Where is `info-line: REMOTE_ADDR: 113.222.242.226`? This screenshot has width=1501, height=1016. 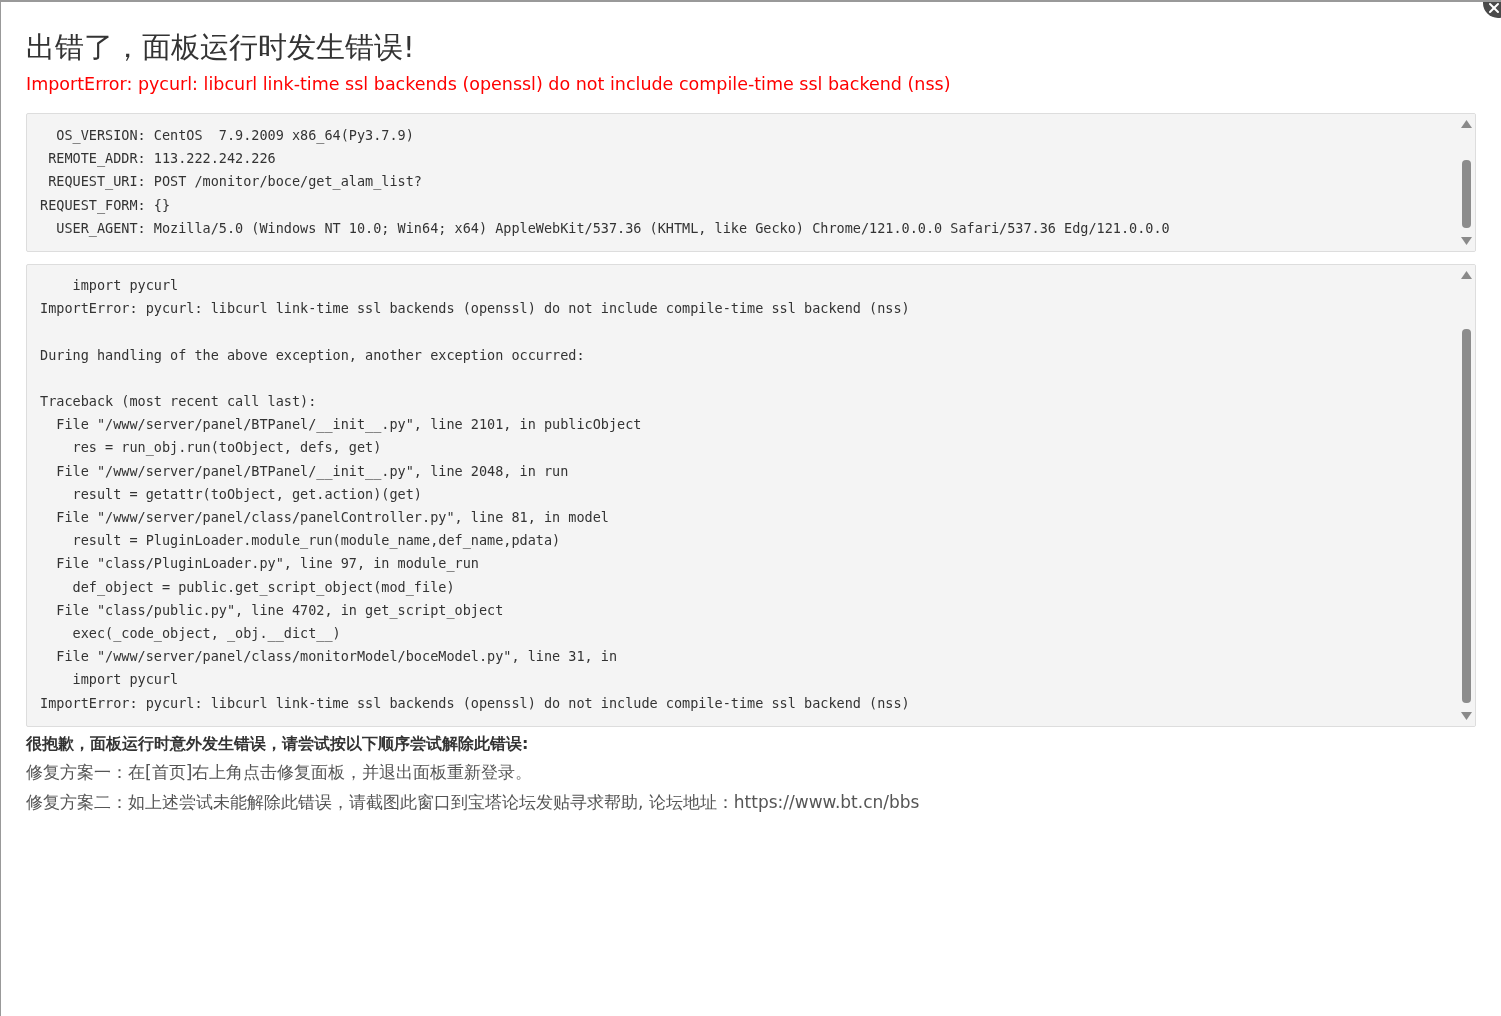 info-line: REMOTE_ADDR: 113.222.242.226 is located at coordinates (161, 159).